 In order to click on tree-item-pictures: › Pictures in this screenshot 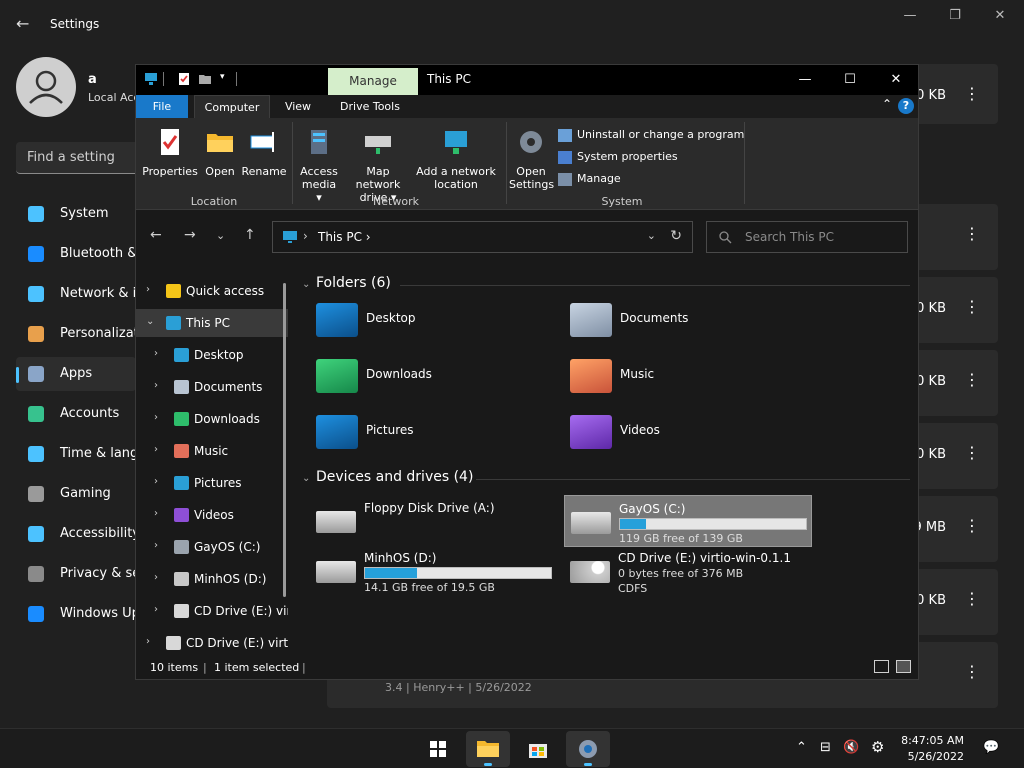, I will do `click(212, 483)`.